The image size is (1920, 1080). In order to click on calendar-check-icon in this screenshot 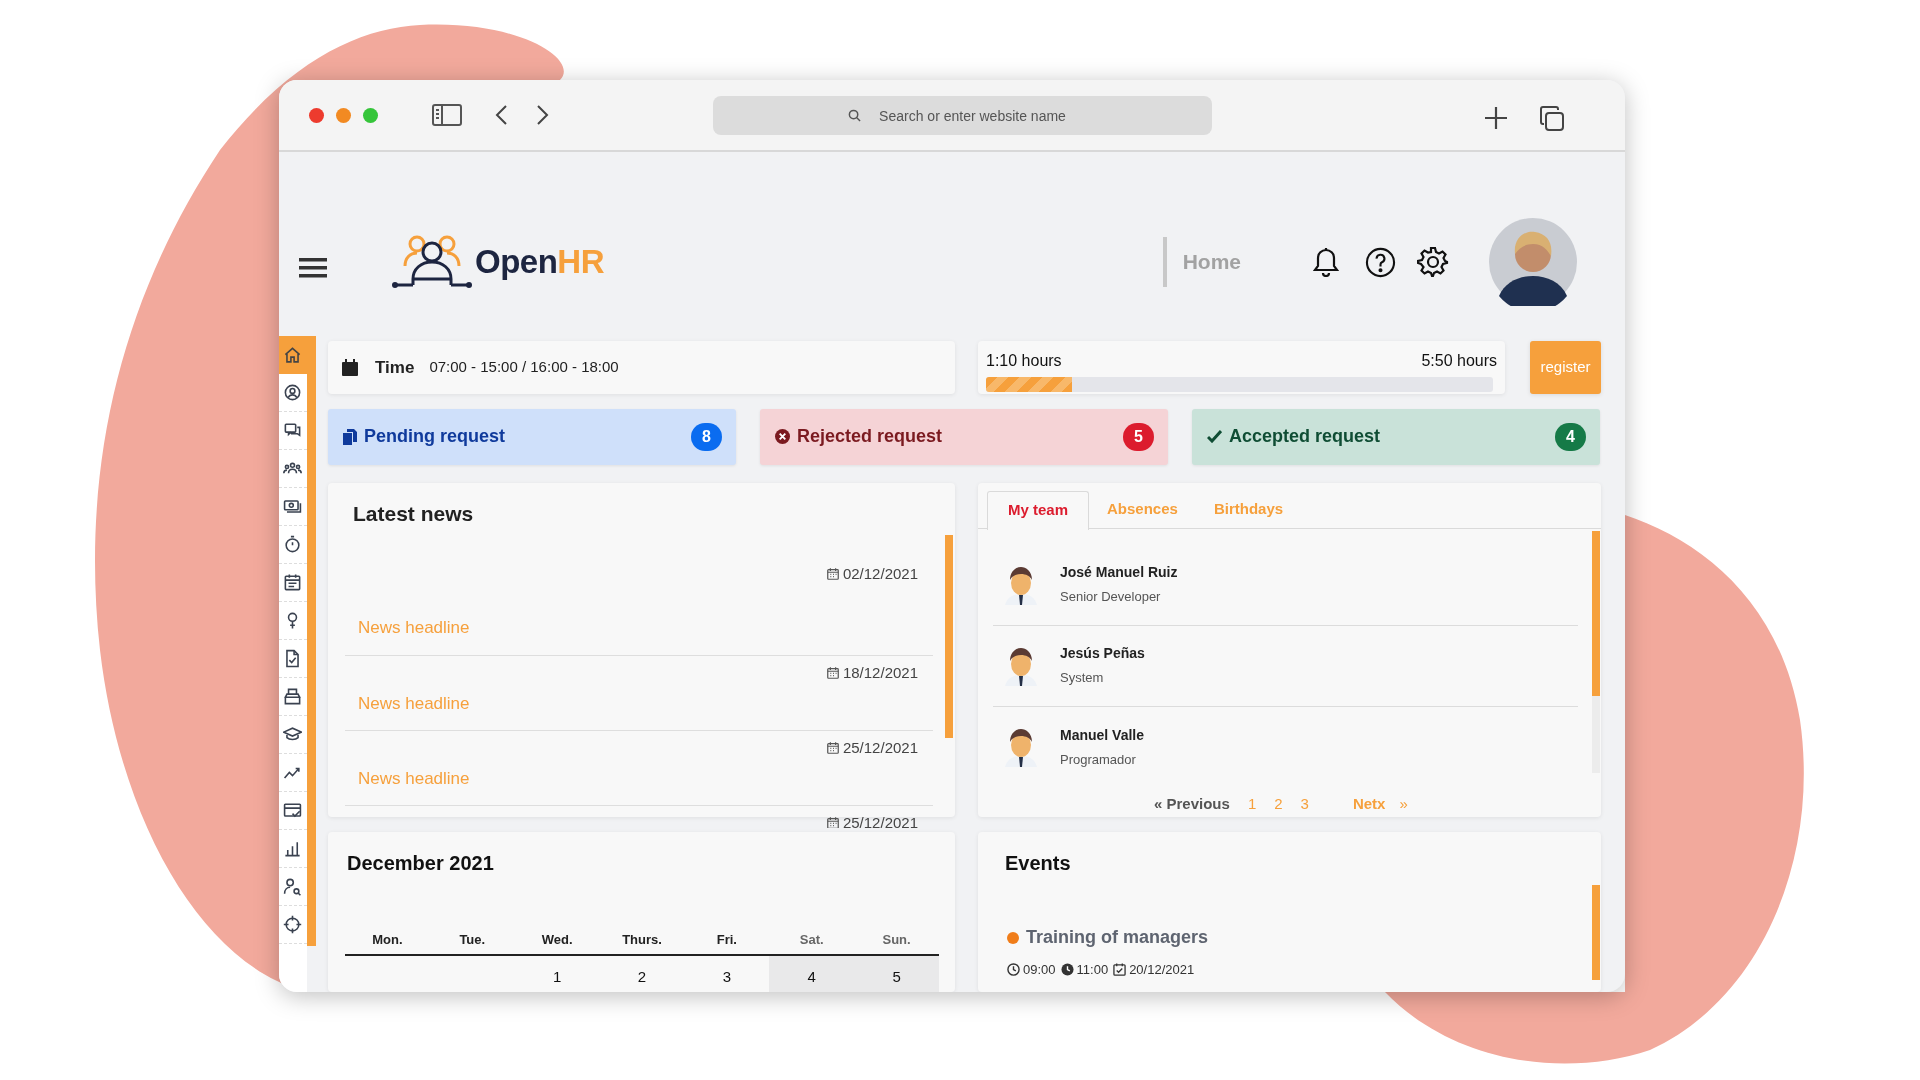, I will do `click(1120, 970)`.